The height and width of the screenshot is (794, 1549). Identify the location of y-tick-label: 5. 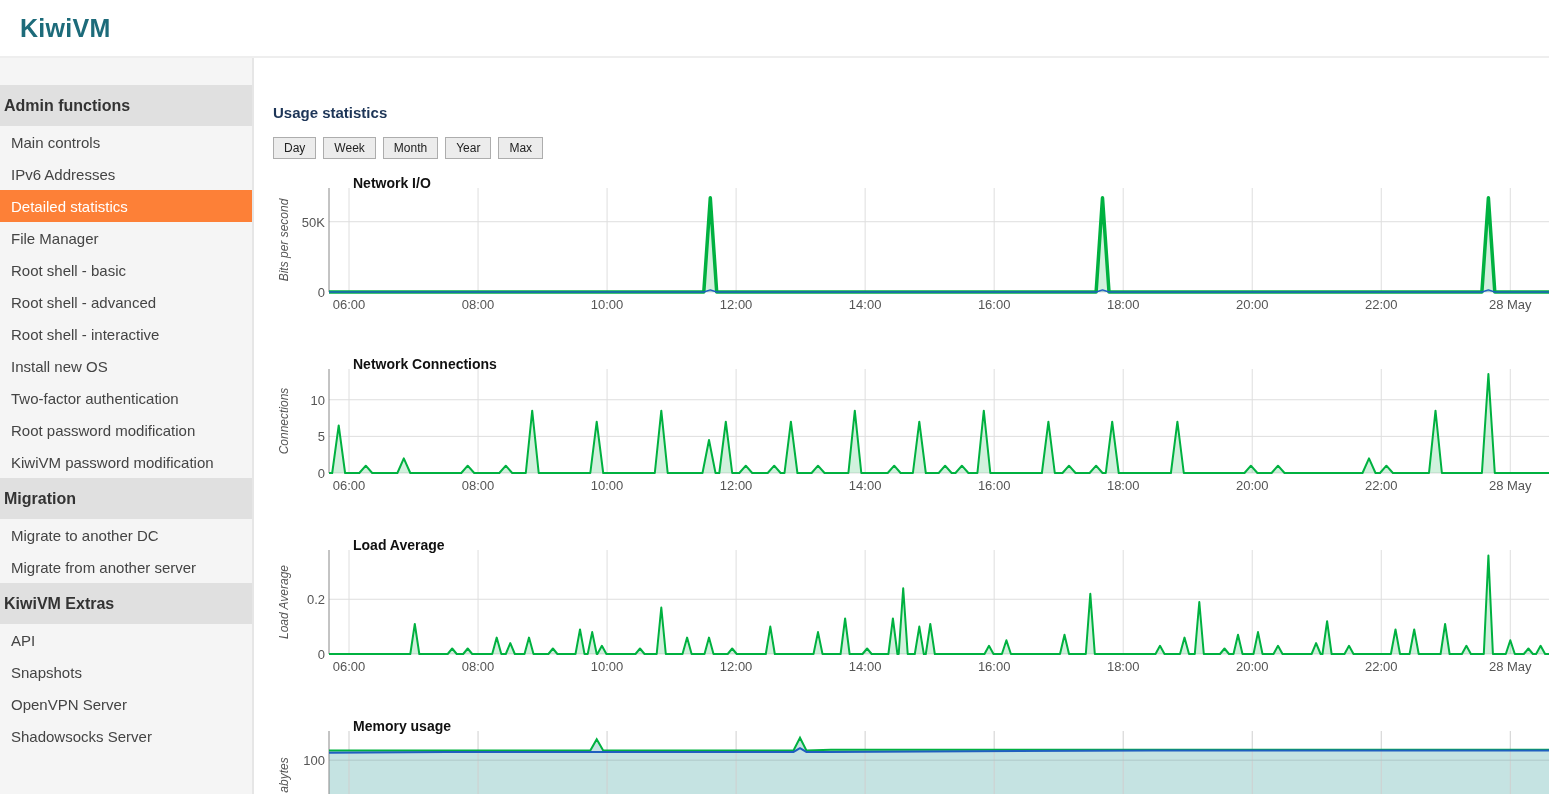
(321, 437).